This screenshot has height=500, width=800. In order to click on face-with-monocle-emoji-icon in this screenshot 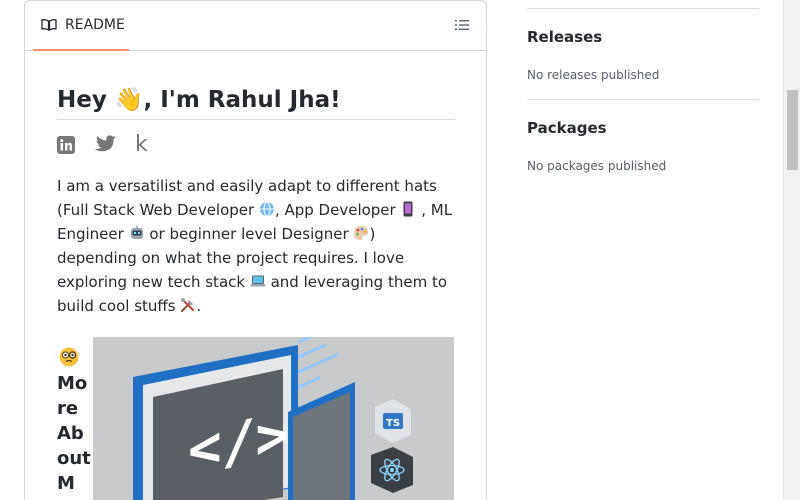, I will do `click(69, 357)`.